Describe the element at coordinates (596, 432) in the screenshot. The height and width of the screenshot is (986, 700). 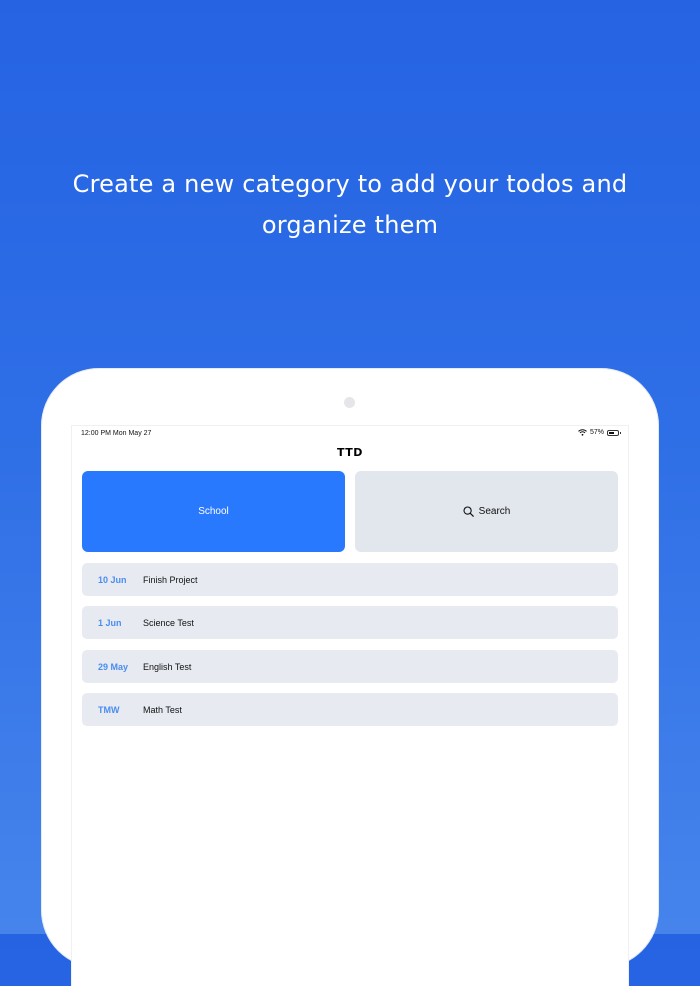
I see `battery-percent: 57%` at that location.